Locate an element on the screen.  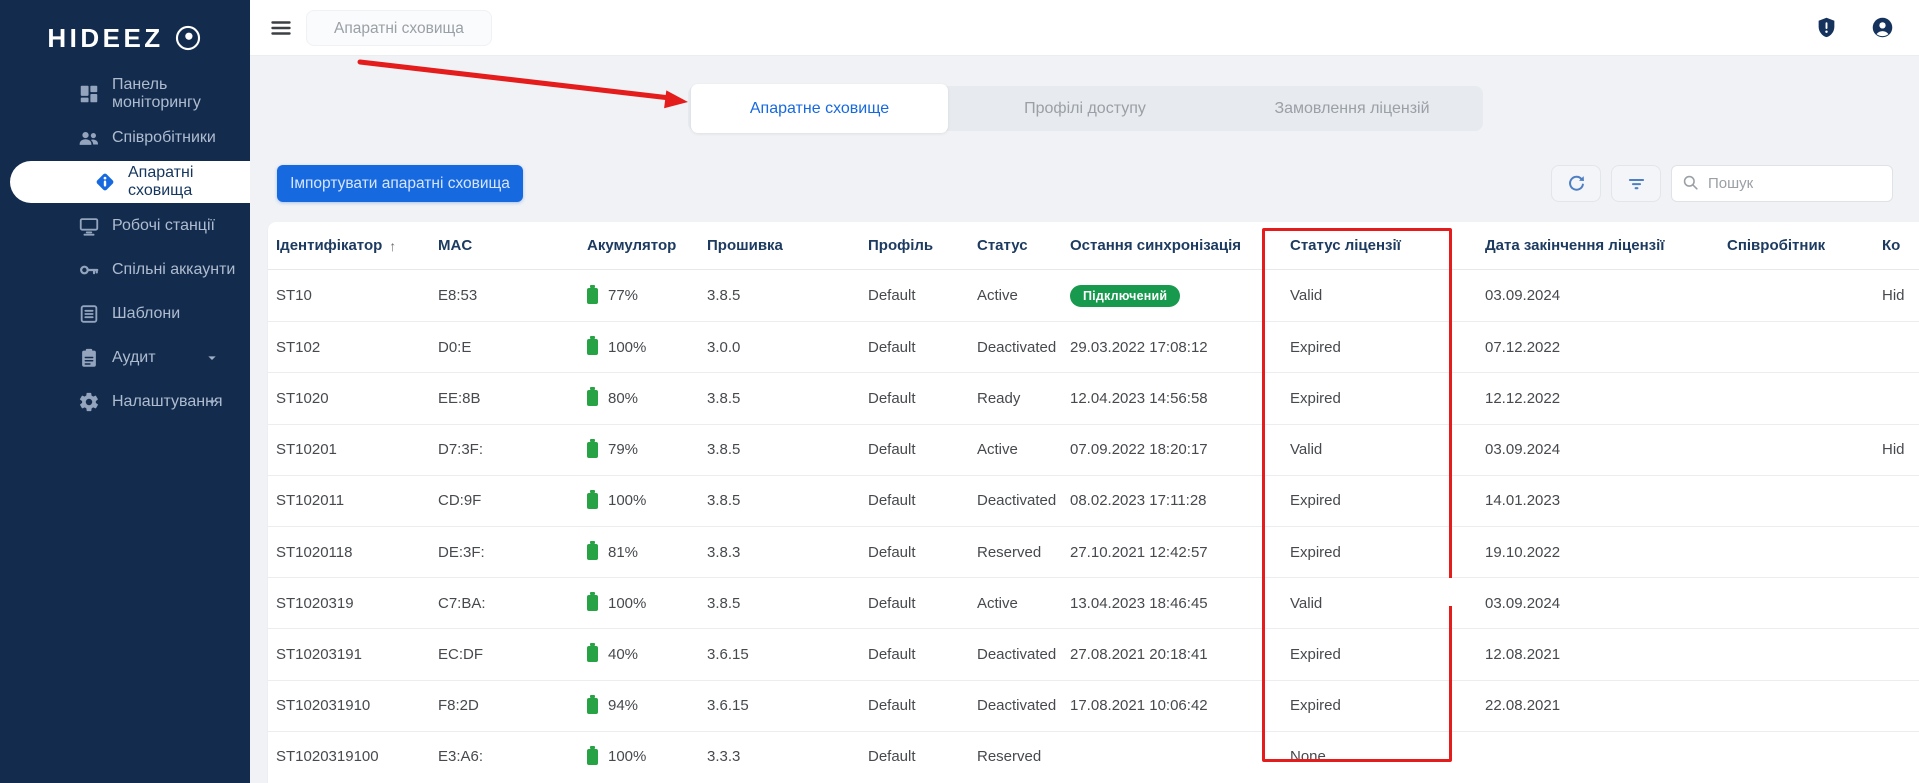
sidebar-item-templates: Шаблони is located at coordinates (125, 314).